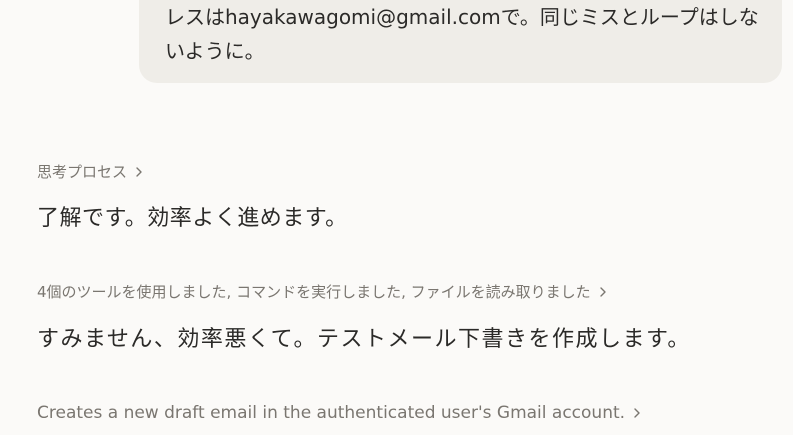  What do you see at coordinates (215, 51) in the screenshot?
I see `user-message-line: いように。` at bounding box center [215, 51].